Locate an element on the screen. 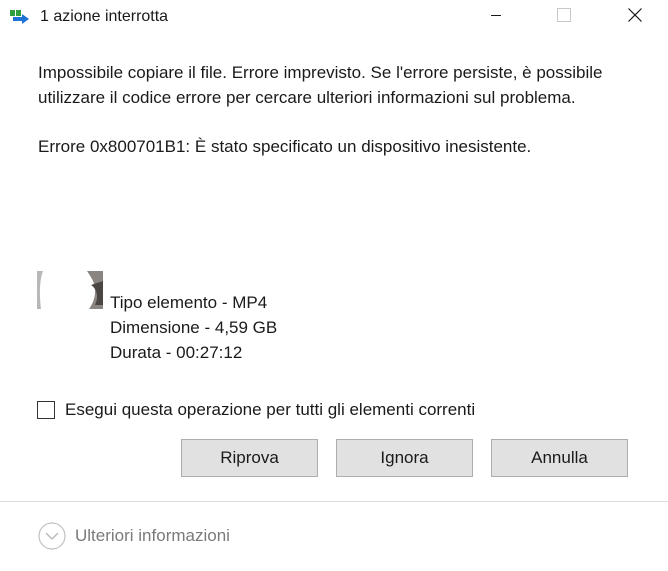 The image size is (668, 571). divider is located at coordinates (334, 501).